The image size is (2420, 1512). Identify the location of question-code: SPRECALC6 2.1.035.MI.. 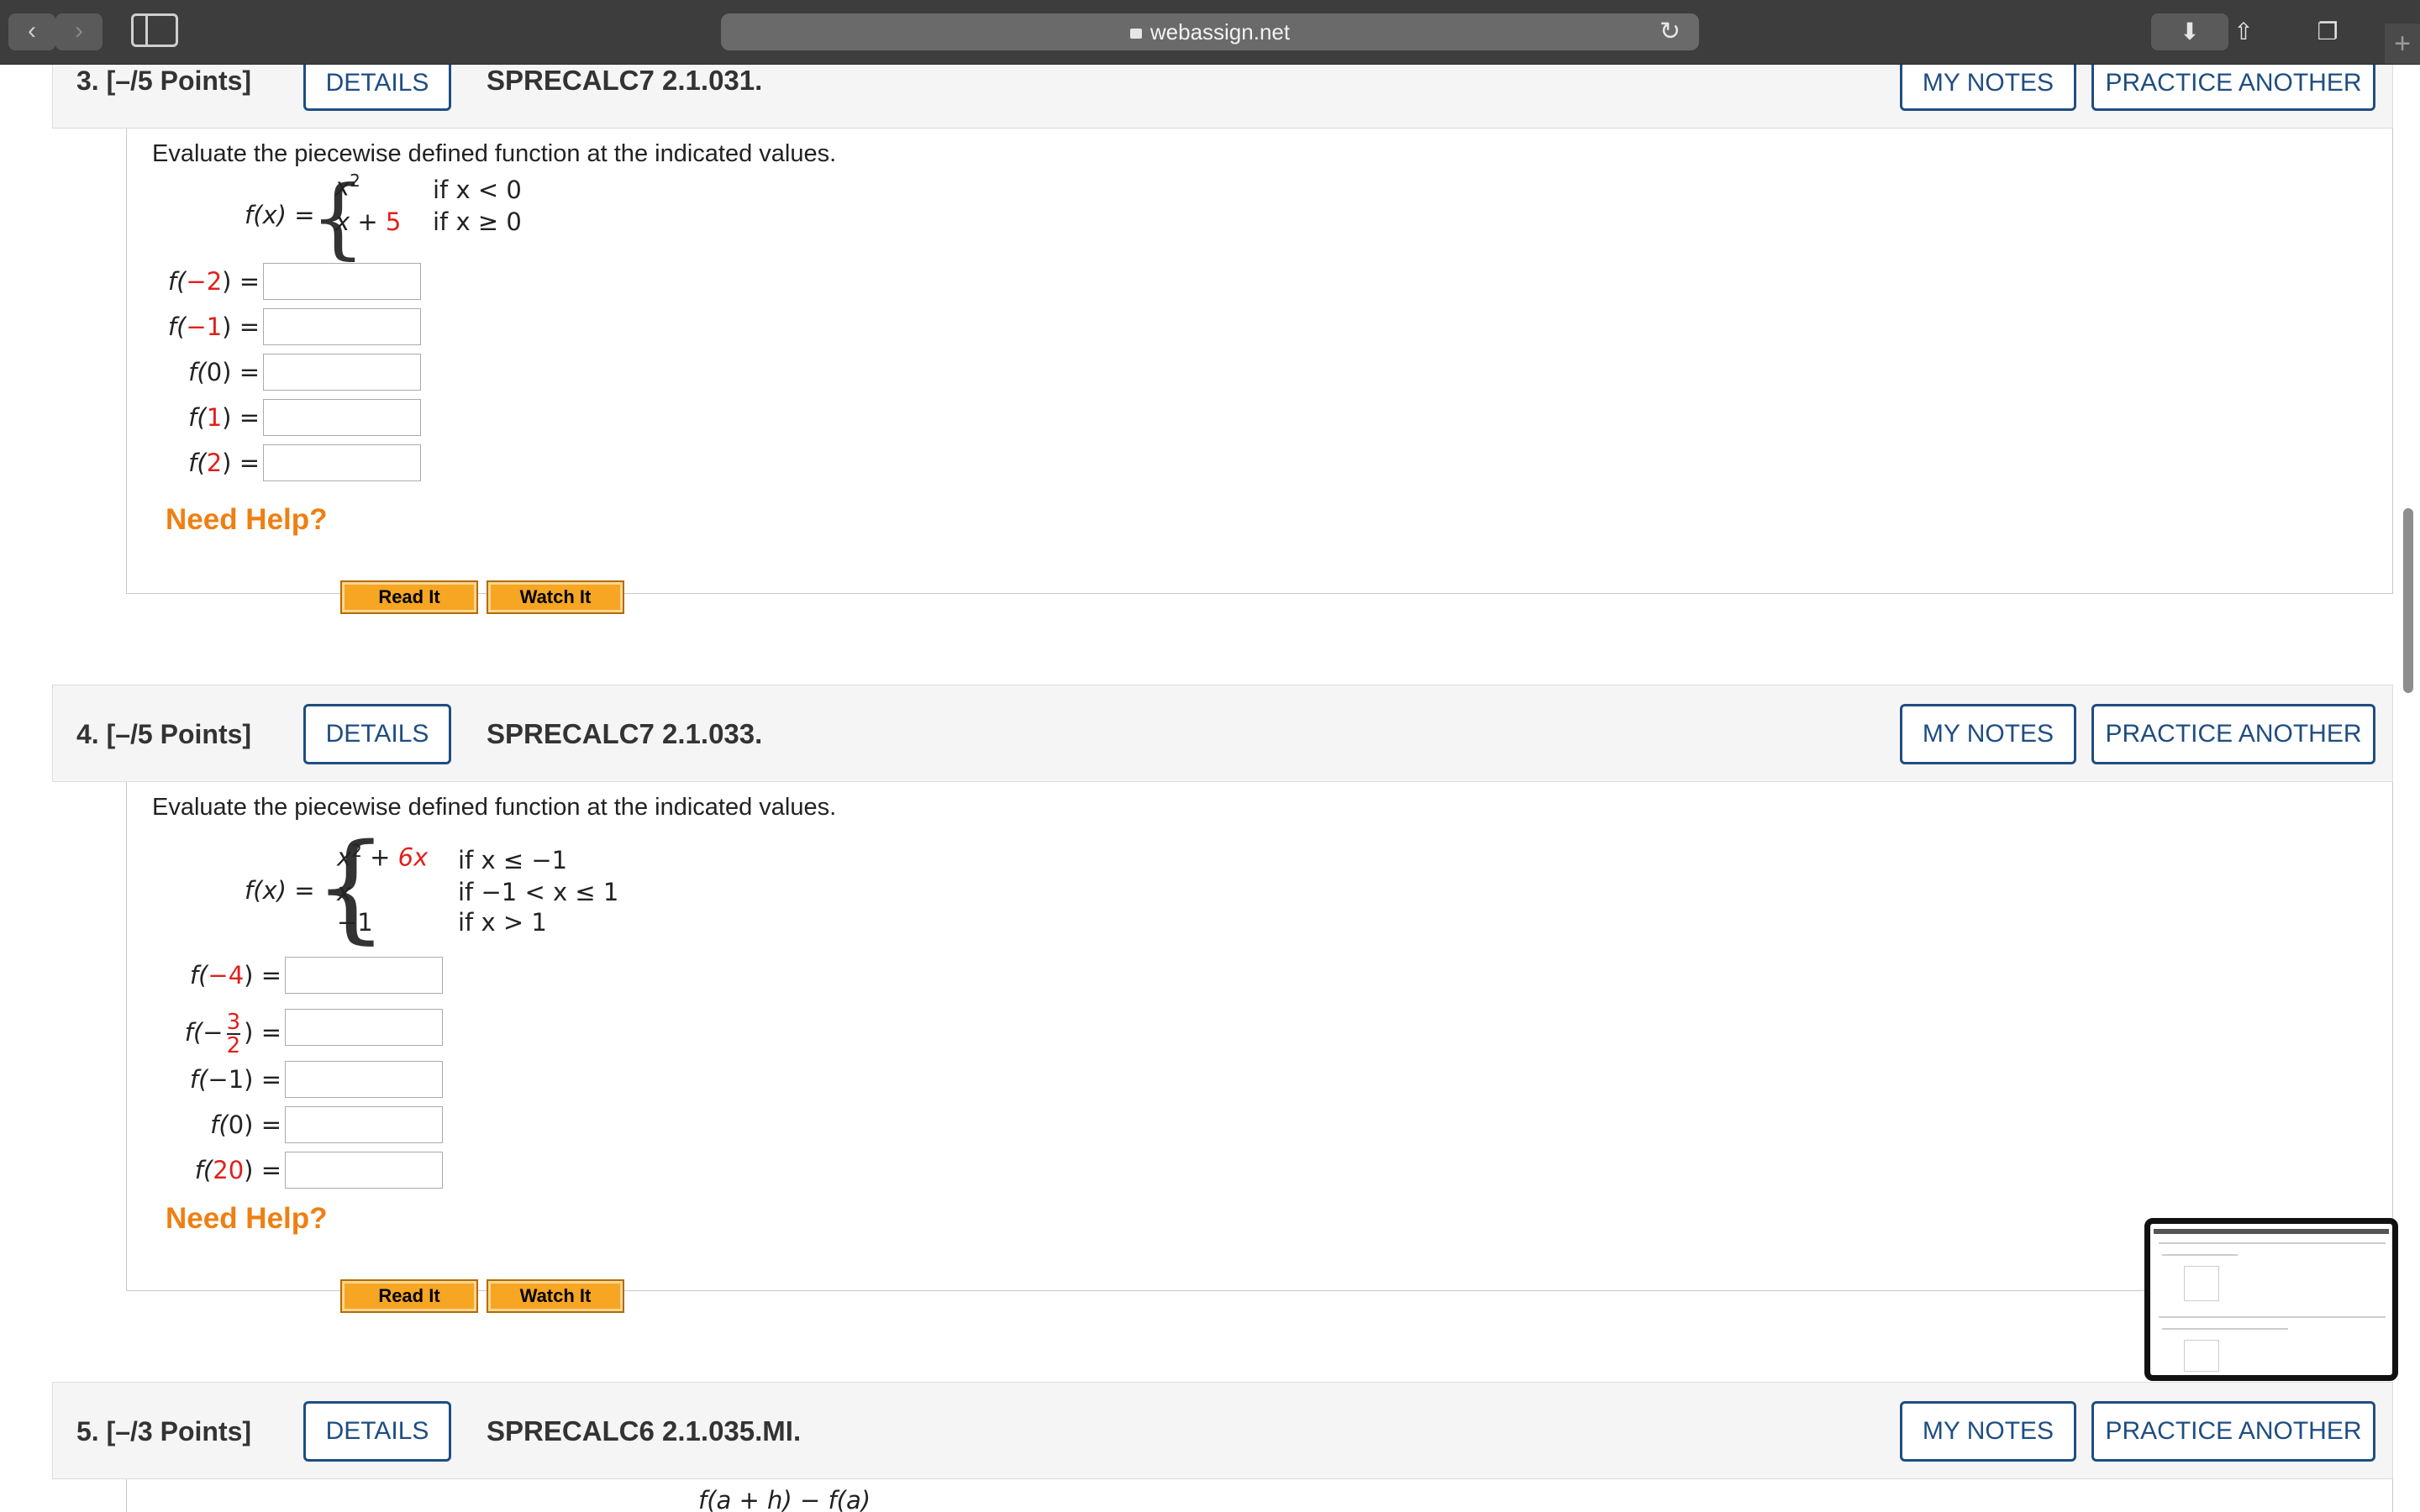
(644, 1430).